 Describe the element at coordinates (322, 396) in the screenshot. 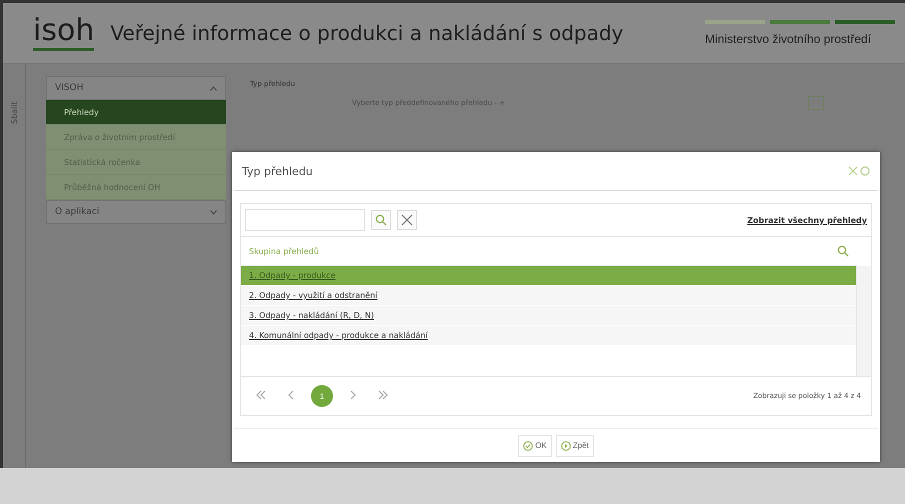

I see `page-button: 1` at that location.